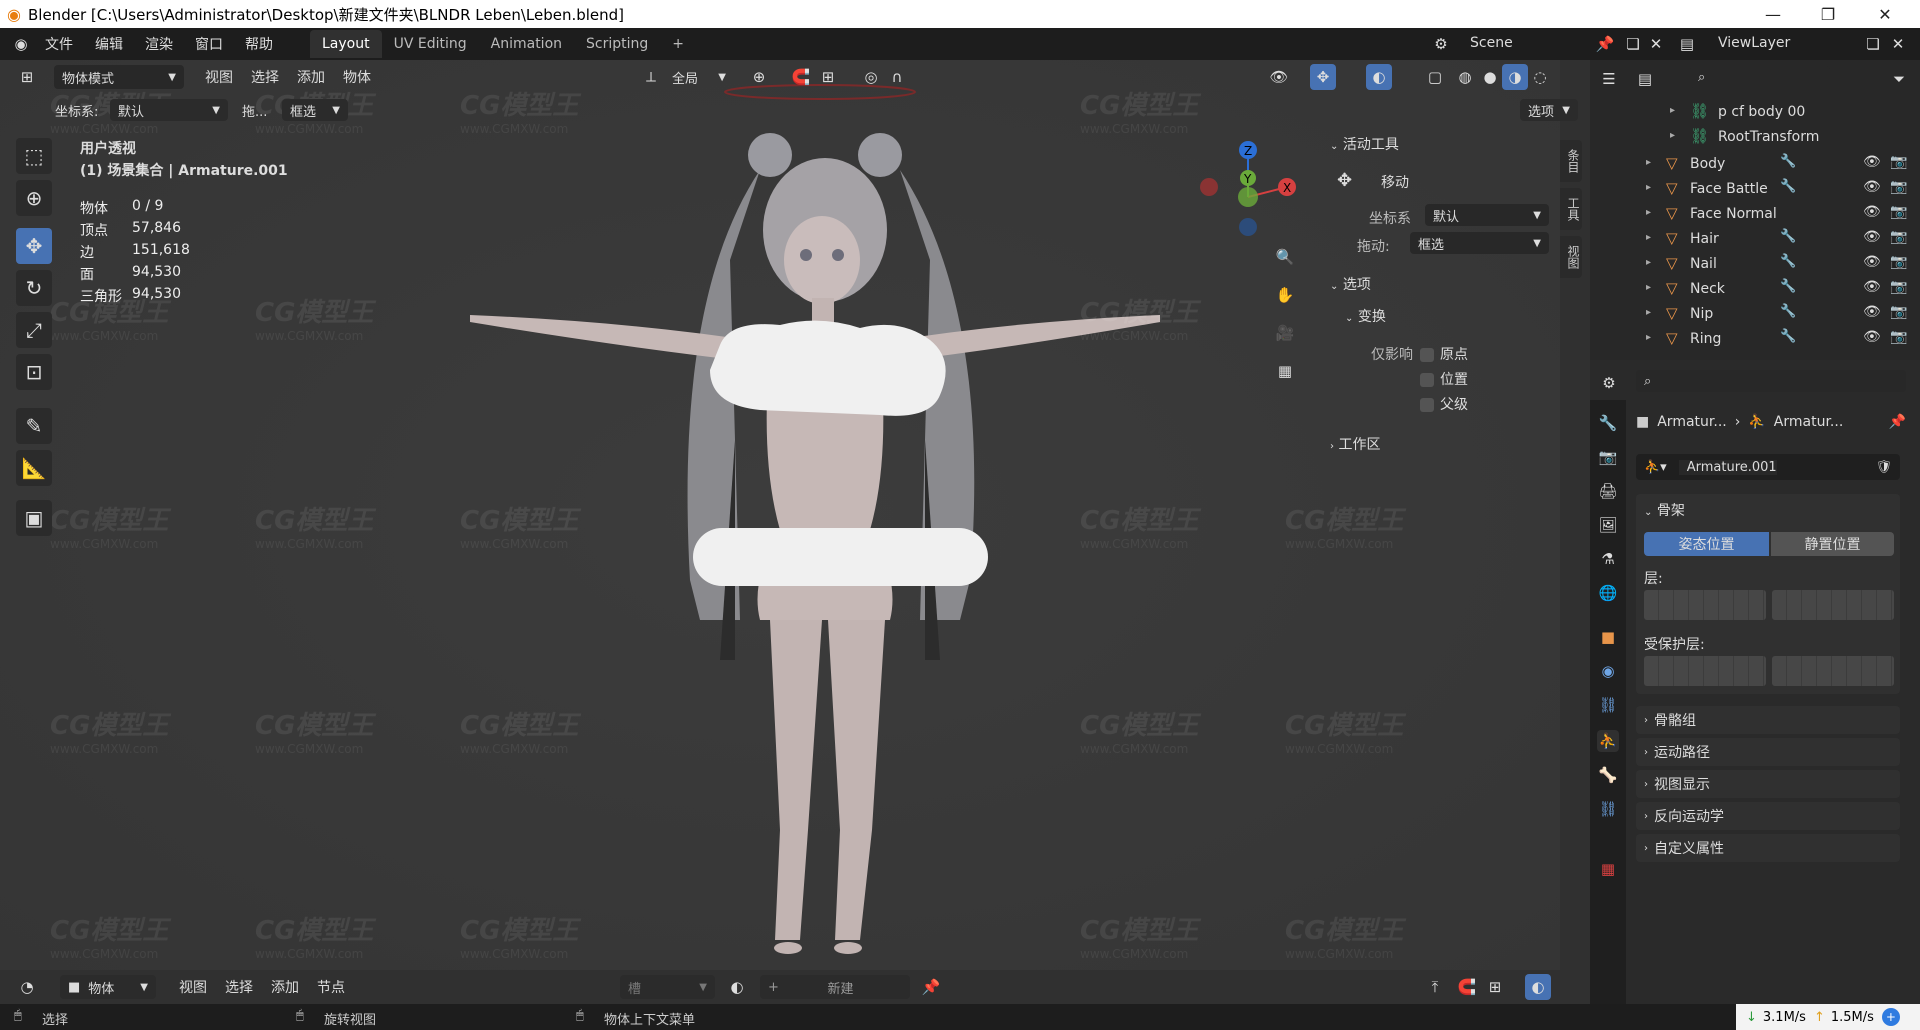  I want to click on orientation-select: 全局 ▼, so click(699, 77).